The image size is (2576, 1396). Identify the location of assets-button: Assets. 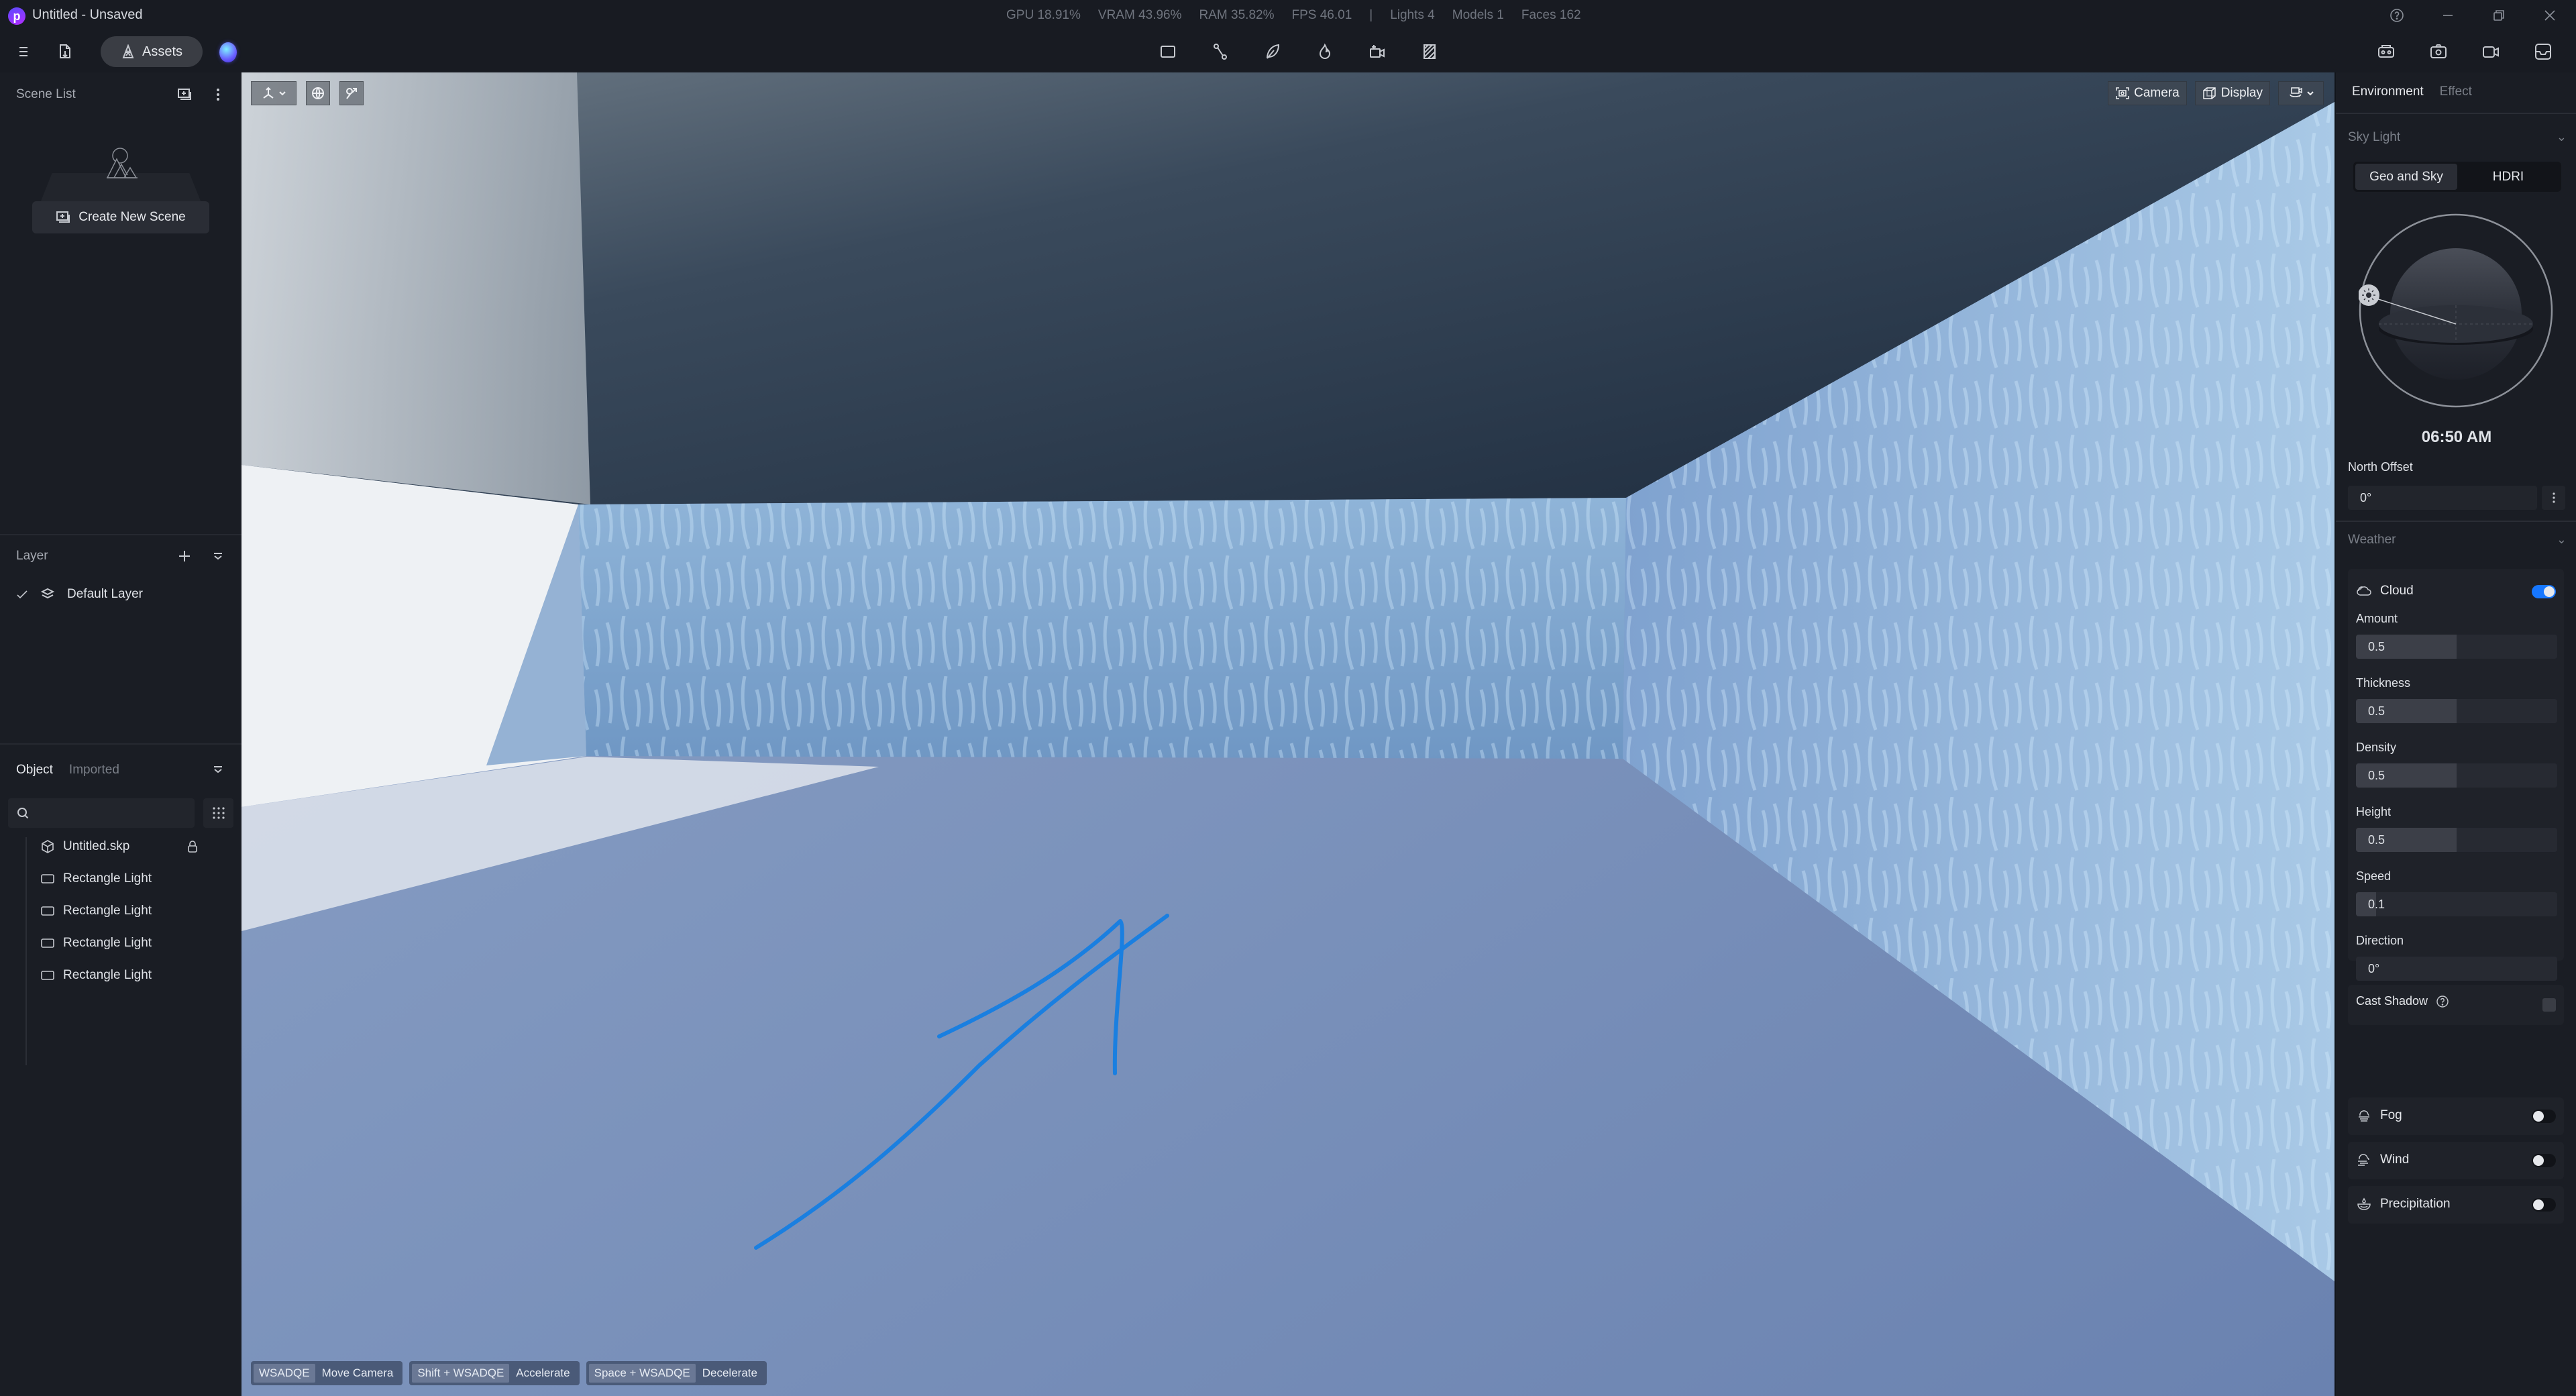
(152, 51).